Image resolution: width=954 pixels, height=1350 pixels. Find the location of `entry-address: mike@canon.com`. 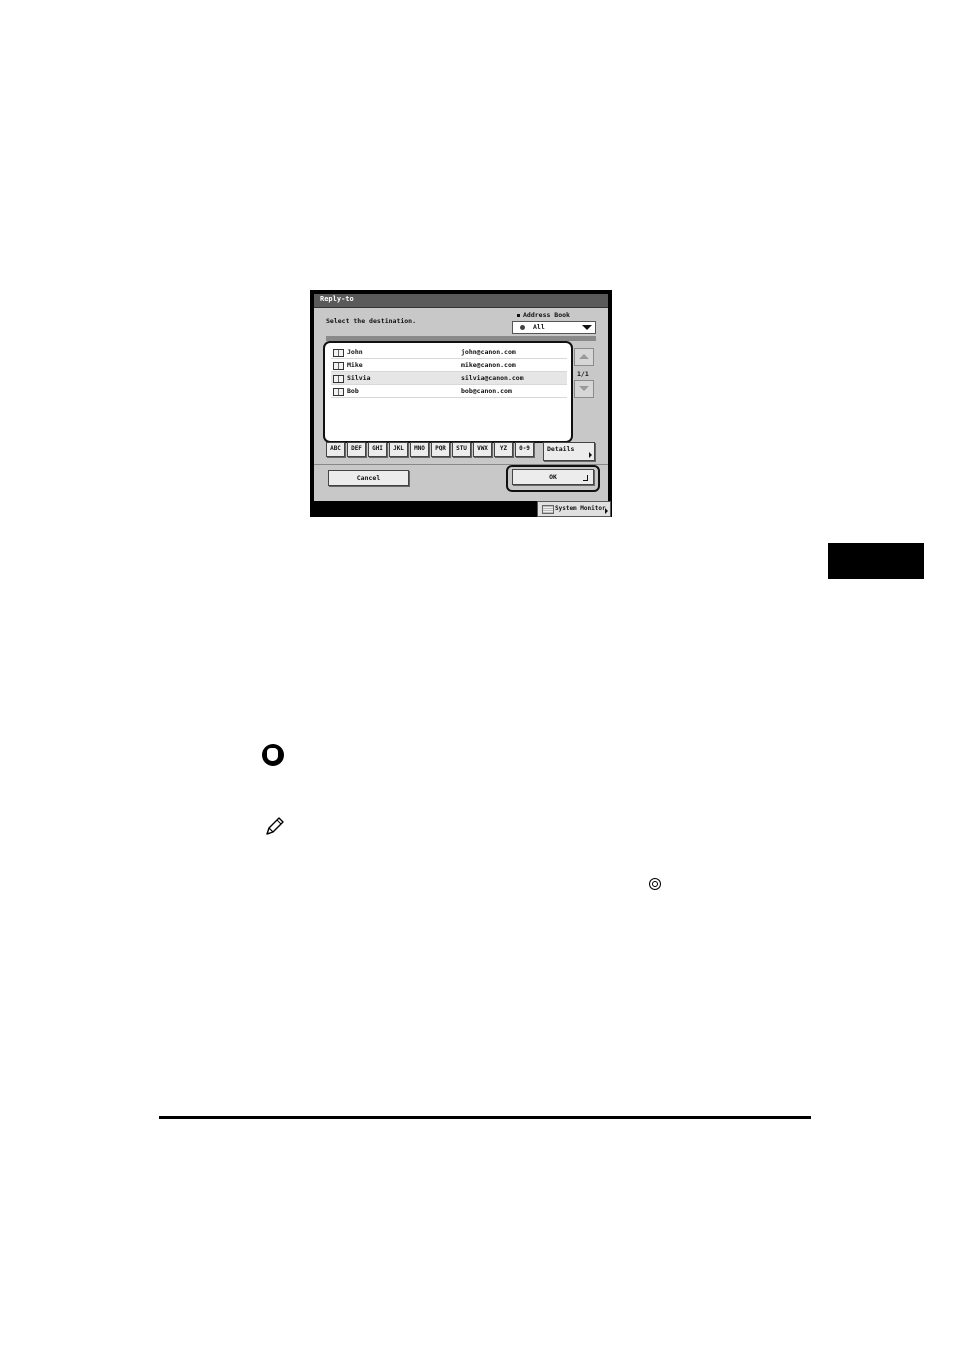

entry-address: mike@canon.com is located at coordinates (488, 365).